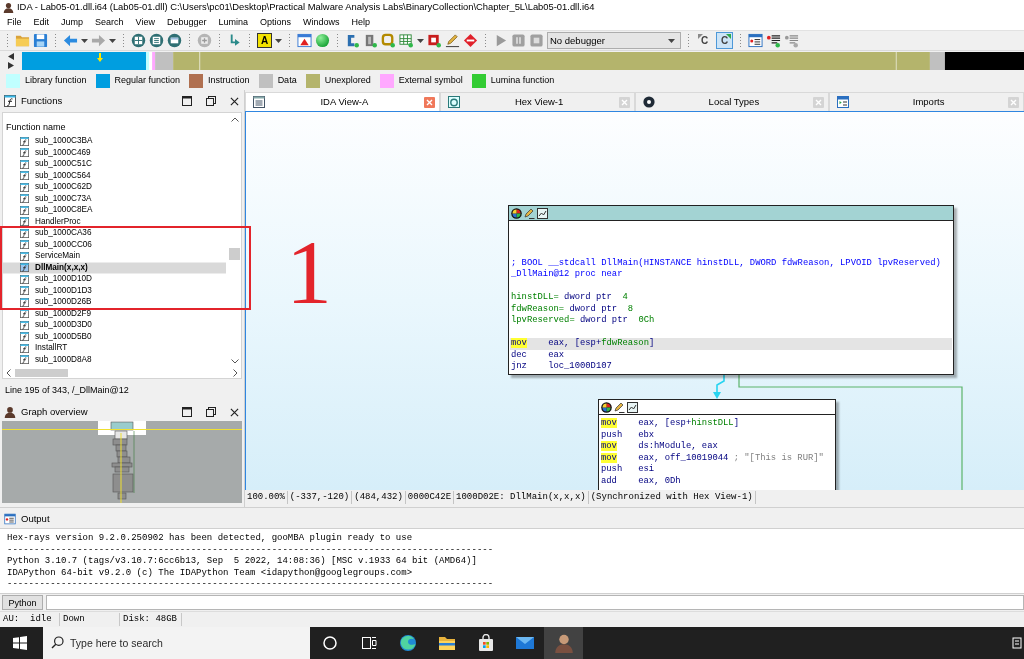 The image size is (1024, 659). What do you see at coordinates (114, 141) in the screenshot?
I see `function-list-item: sub_1000C3BA` at bounding box center [114, 141].